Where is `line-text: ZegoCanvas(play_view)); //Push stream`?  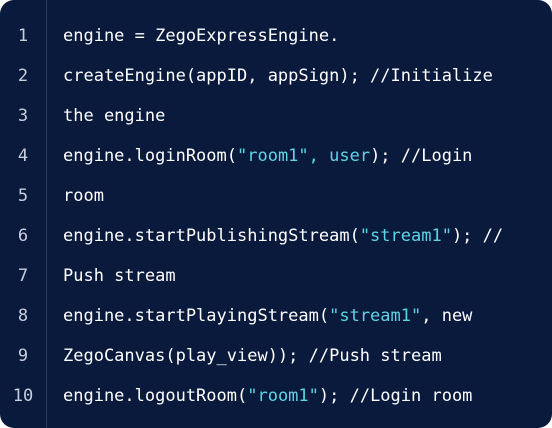
line-text: ZegoCanvas(play_view)); //Push stream is located at coordinates (252, 356).